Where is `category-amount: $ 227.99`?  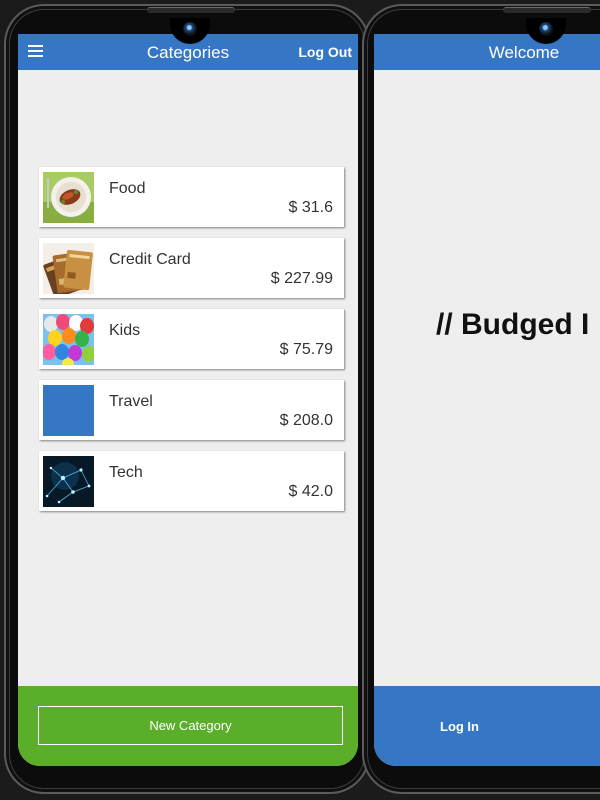
category-amount: $ 227.99 is located at coordinates (301, 278).